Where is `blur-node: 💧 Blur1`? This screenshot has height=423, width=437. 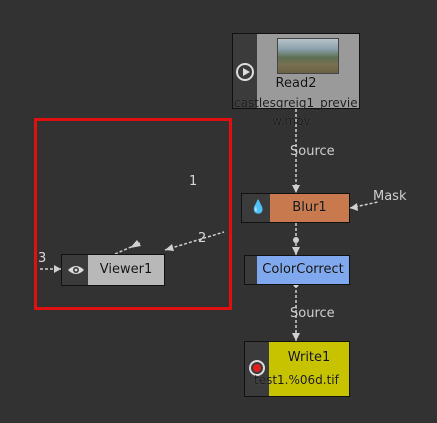 blur-node: 💧 Blur1 is located at coordinates (295, 208).